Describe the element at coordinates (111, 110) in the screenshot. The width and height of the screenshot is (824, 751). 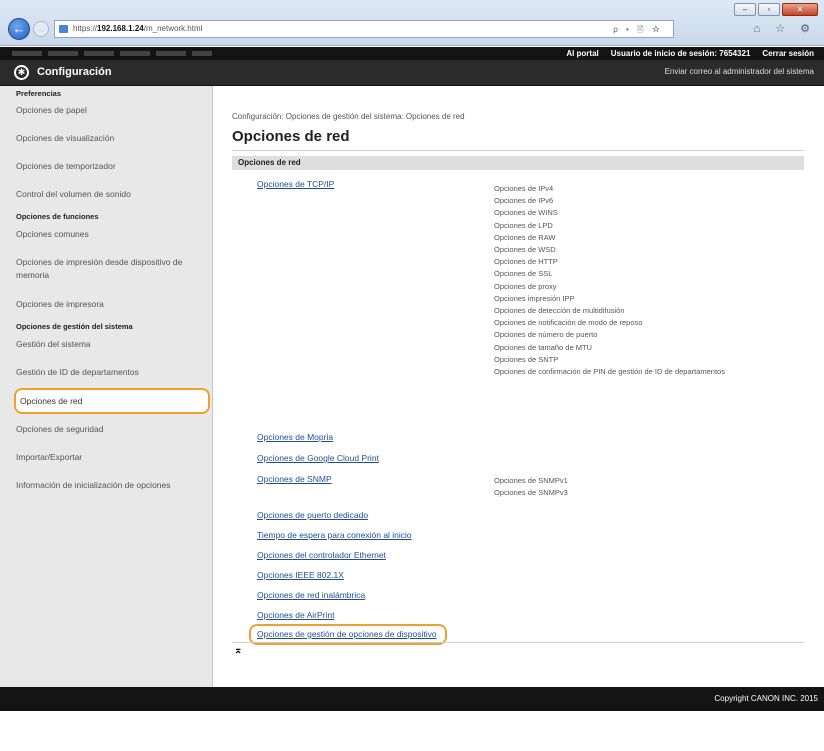
I see `sidebar-item-paper: Opciones de papel` at that location.